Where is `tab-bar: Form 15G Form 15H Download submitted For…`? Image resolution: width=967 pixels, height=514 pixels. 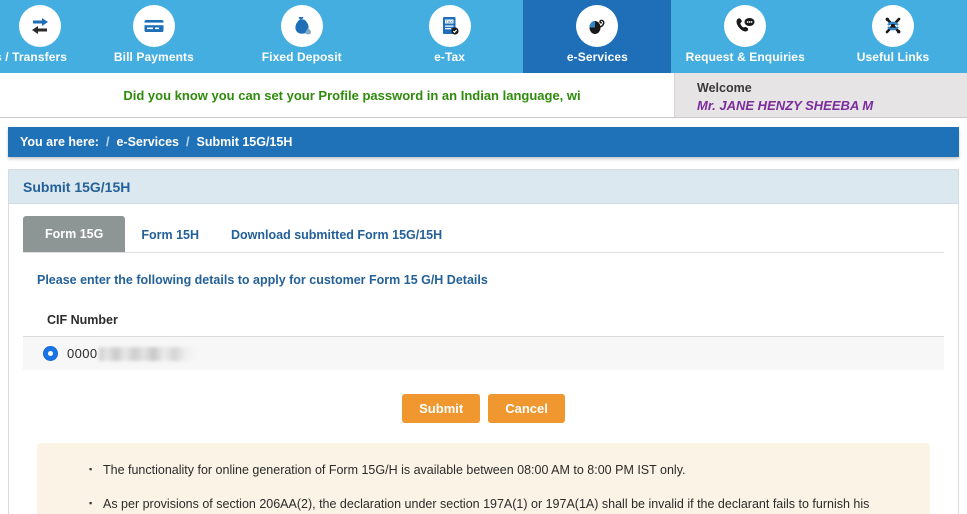
tab-bar: Form 15G Form 15H Download submitted For… is located at coordinates (483, 234).